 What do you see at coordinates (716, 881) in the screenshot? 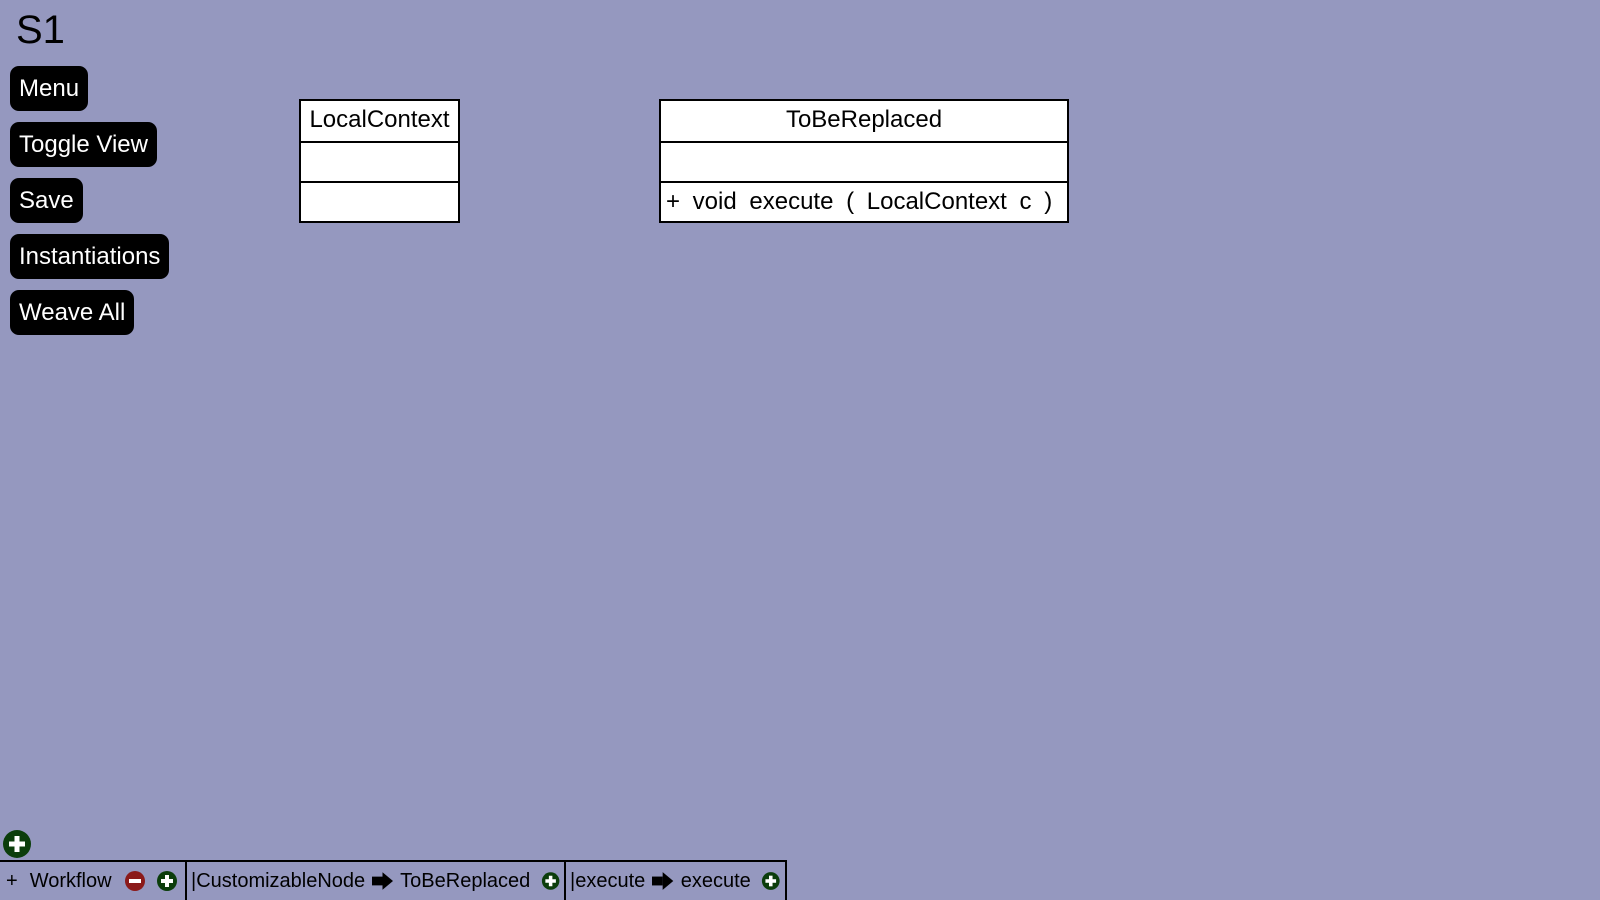
I see `mapping-target: execute` at bounding box center [716, 881].